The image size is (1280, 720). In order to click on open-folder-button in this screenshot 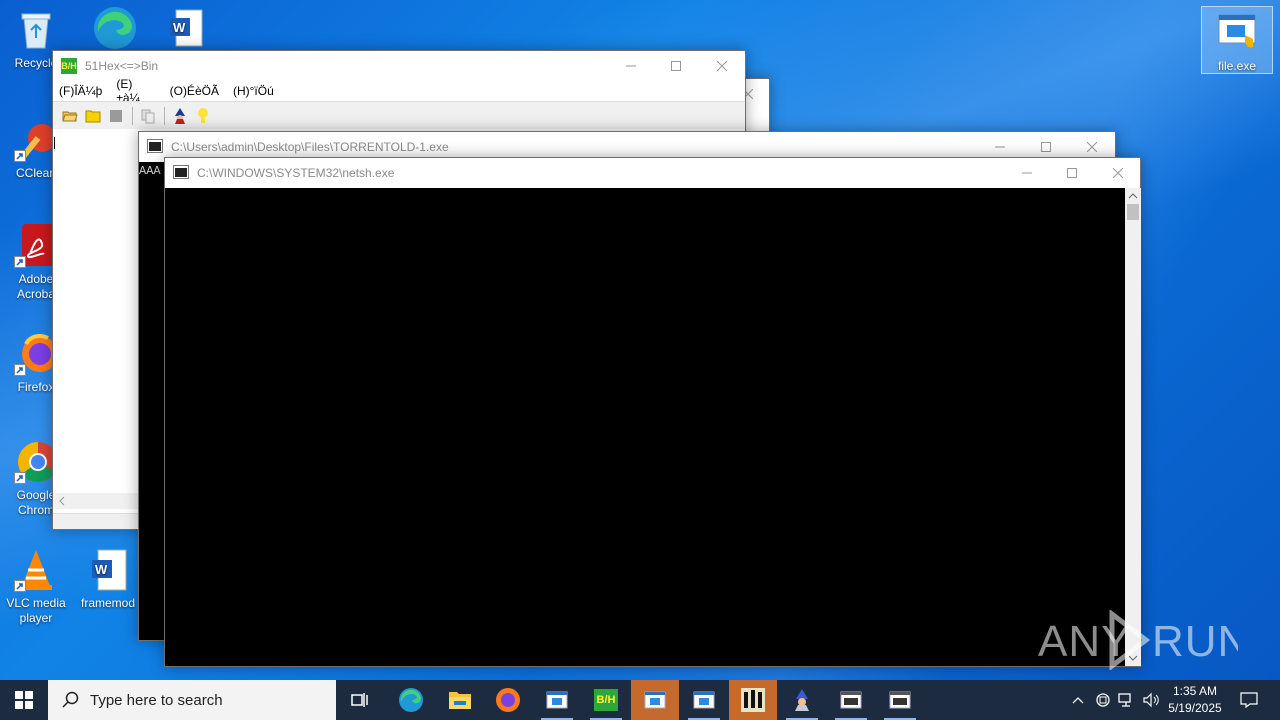, I will do `click(70, 116)`.